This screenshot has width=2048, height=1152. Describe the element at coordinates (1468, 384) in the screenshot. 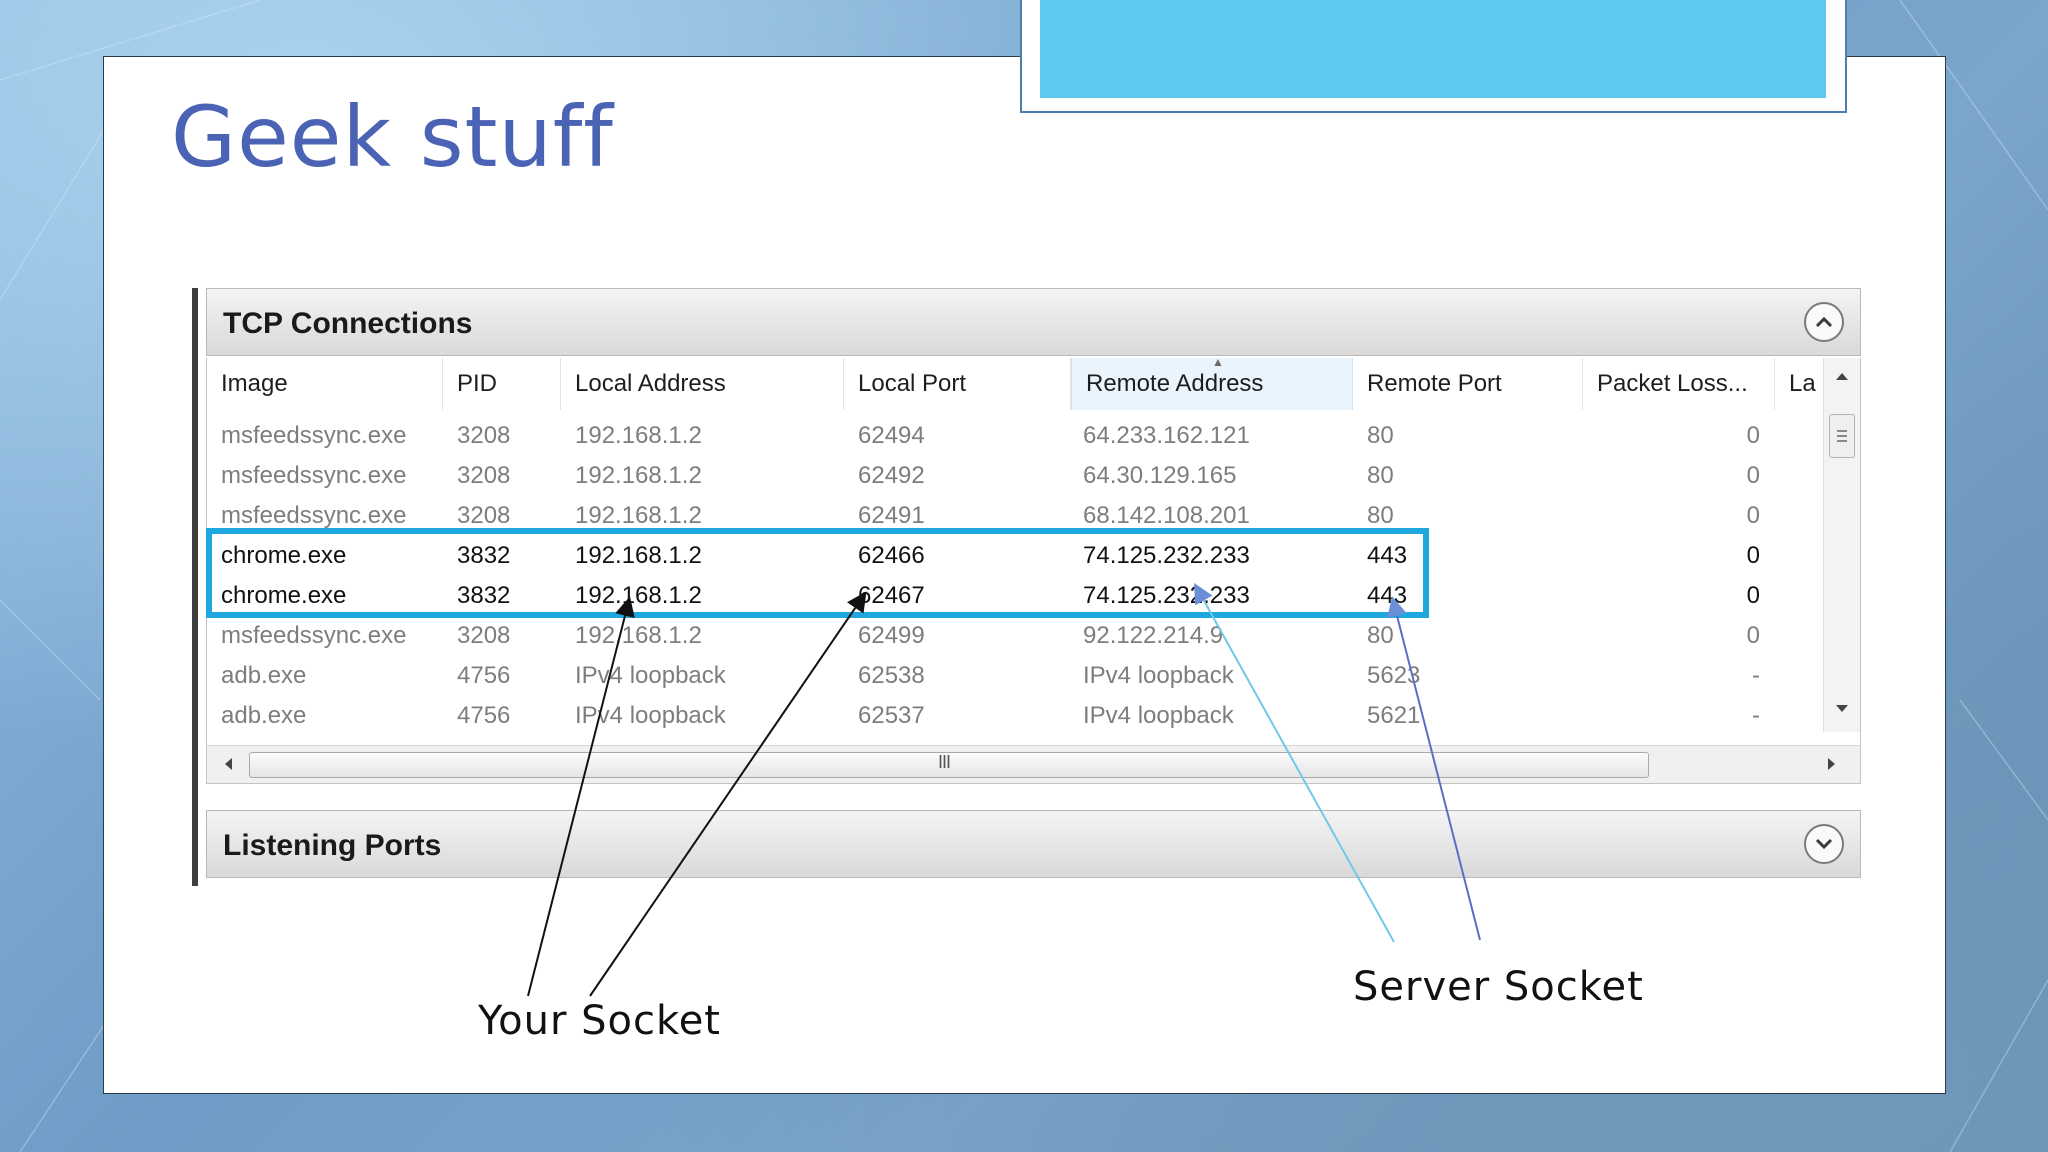

I see `column-header-remote-port: Remote Port` at that location.